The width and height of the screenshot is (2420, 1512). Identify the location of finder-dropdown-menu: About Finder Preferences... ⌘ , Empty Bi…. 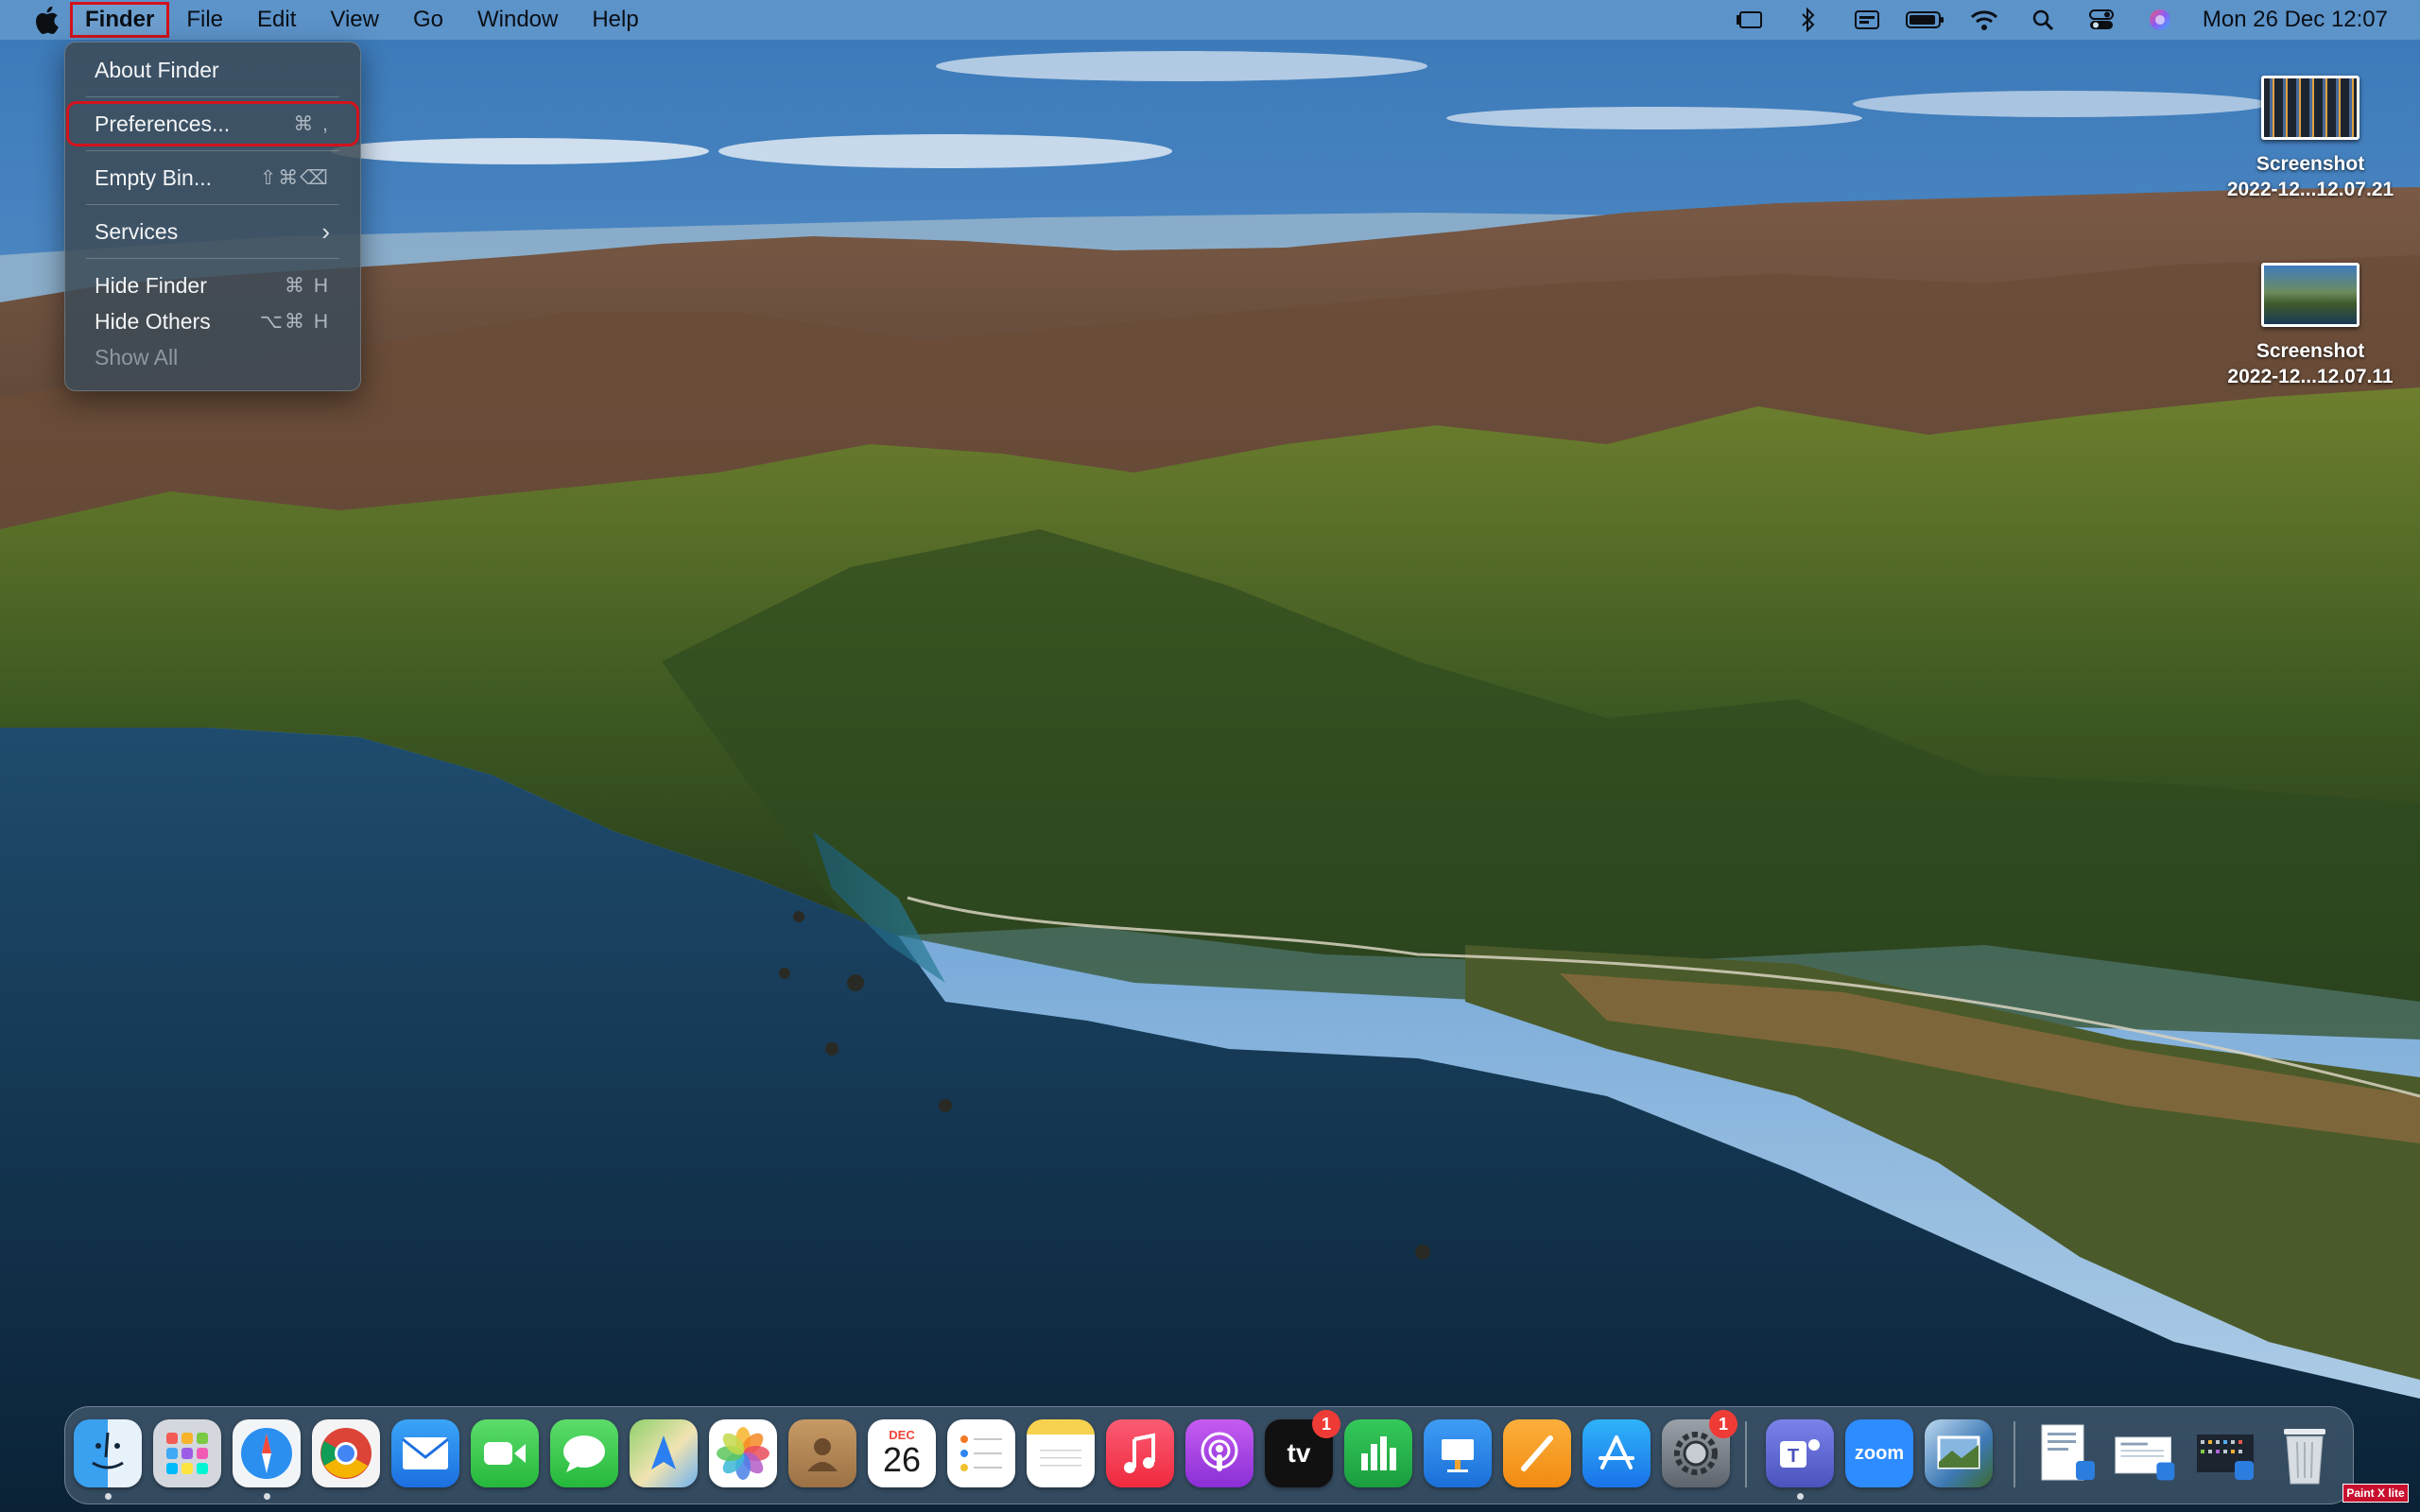
(212, 216).